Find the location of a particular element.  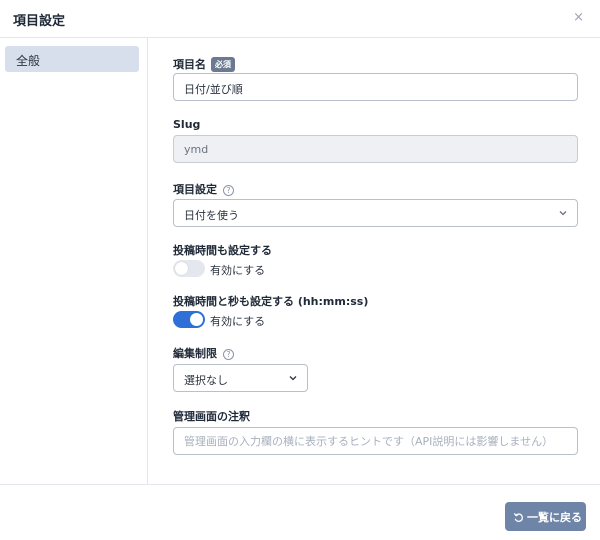

post-time-seconds-toggle-label: 有効にする is located at coordinates (238, 321).